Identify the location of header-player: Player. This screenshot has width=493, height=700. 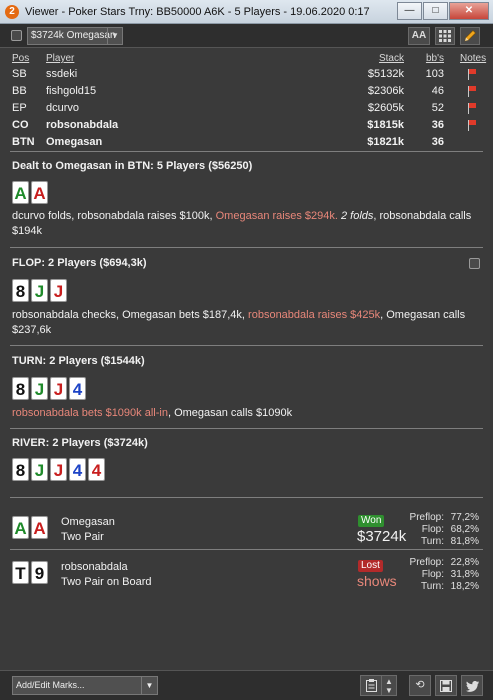
(60, 59).